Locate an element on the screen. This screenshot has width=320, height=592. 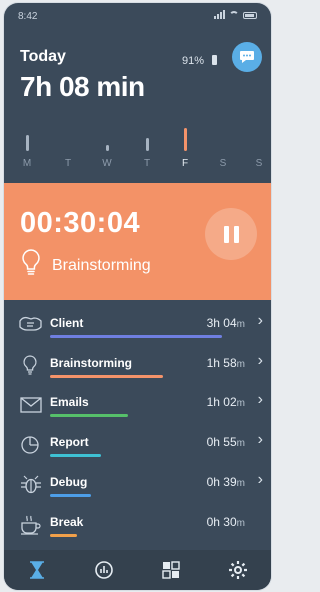
reports-nav-button is located at coordinates (104, 570).